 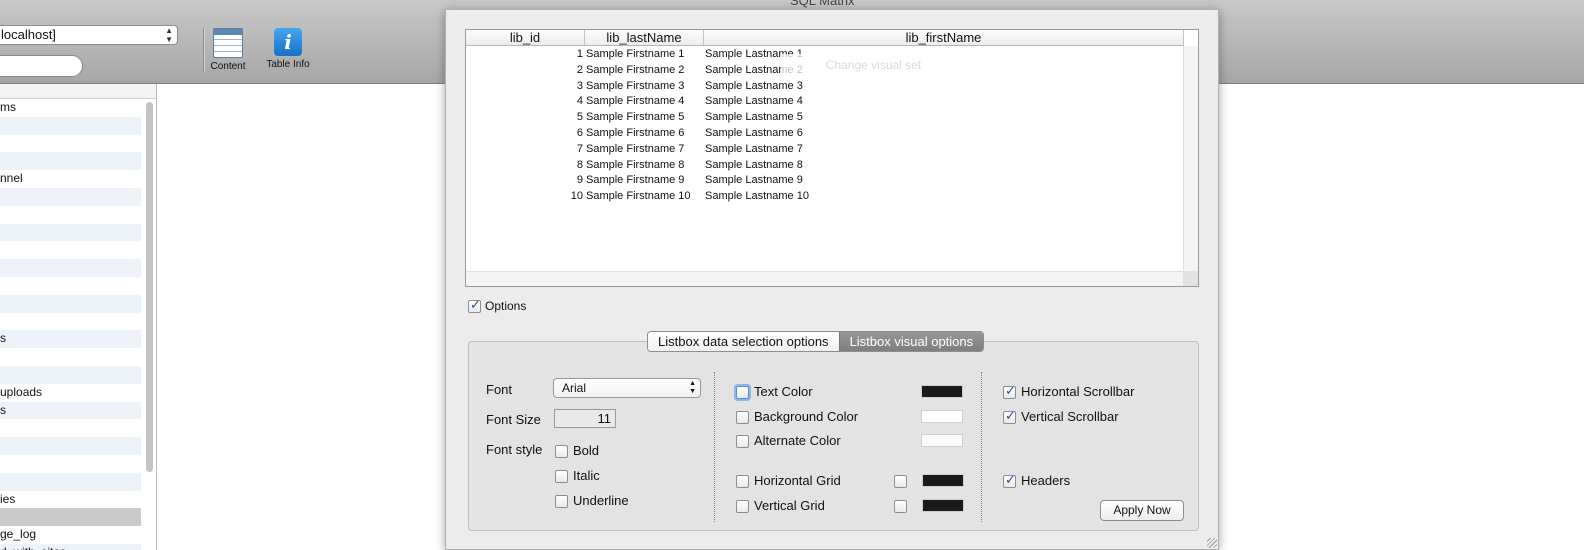 I want to click on listbox-scroll-corner, so click(x=1190, y=278).